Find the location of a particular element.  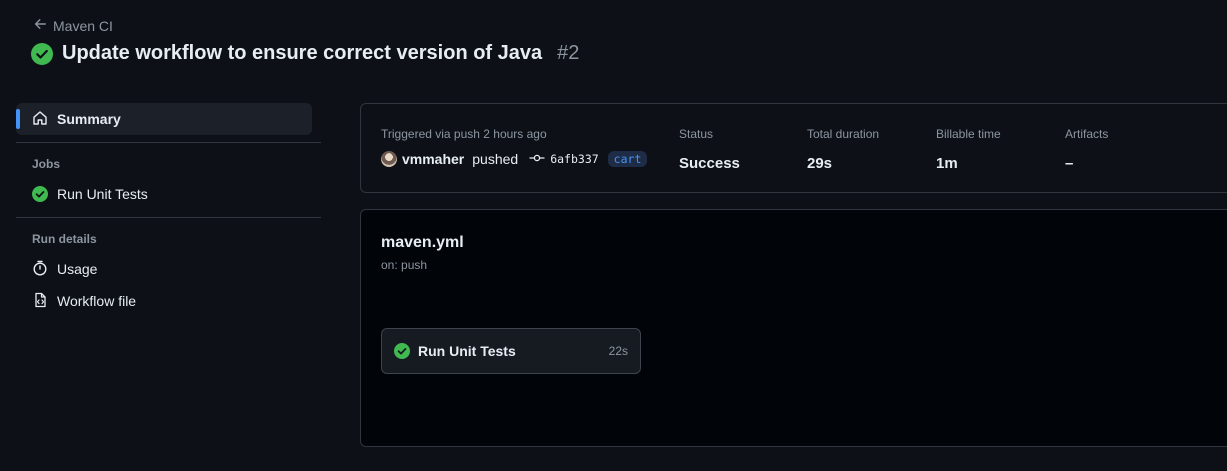

status-value: Success is located at coordinates (709, 163).